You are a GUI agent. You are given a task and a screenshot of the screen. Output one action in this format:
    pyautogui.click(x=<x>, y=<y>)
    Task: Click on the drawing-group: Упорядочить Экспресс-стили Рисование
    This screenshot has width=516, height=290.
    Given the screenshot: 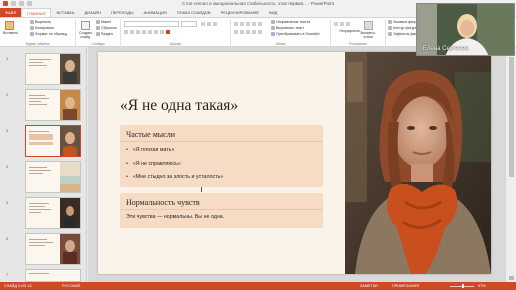 What is the action you would take?
    pyautogui.click(x=358, y=33)
    